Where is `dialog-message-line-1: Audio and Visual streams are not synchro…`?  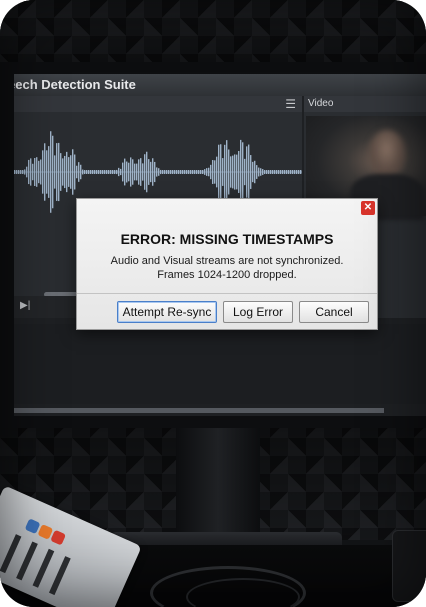
dialog-message-line-1: Audio and Visual streams are not synchro… is located at coordinates (227, 261).